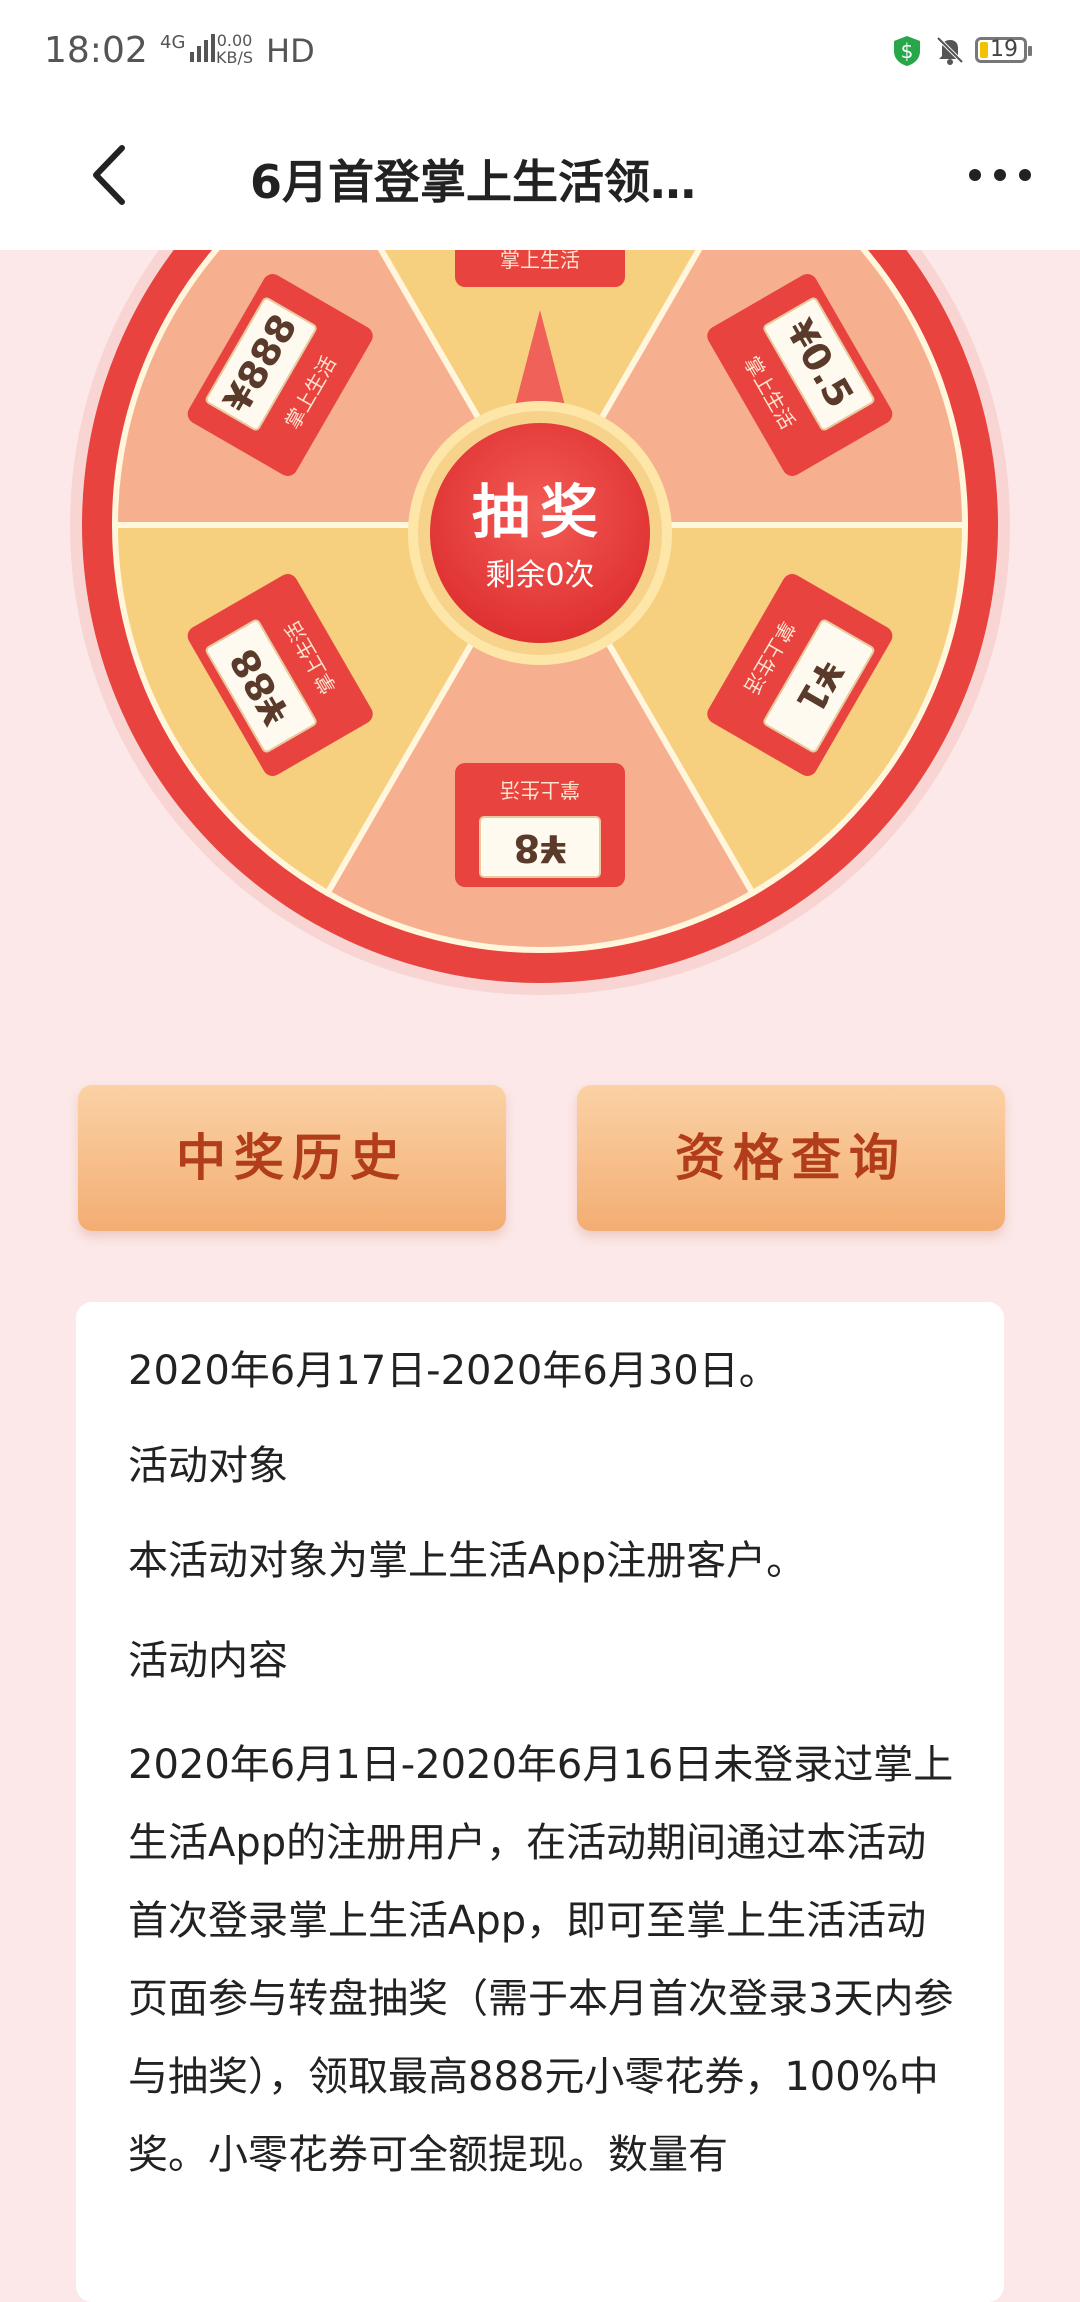  I want to click on prize-envelope: ¥8 掌上生活, so click(540, 825).